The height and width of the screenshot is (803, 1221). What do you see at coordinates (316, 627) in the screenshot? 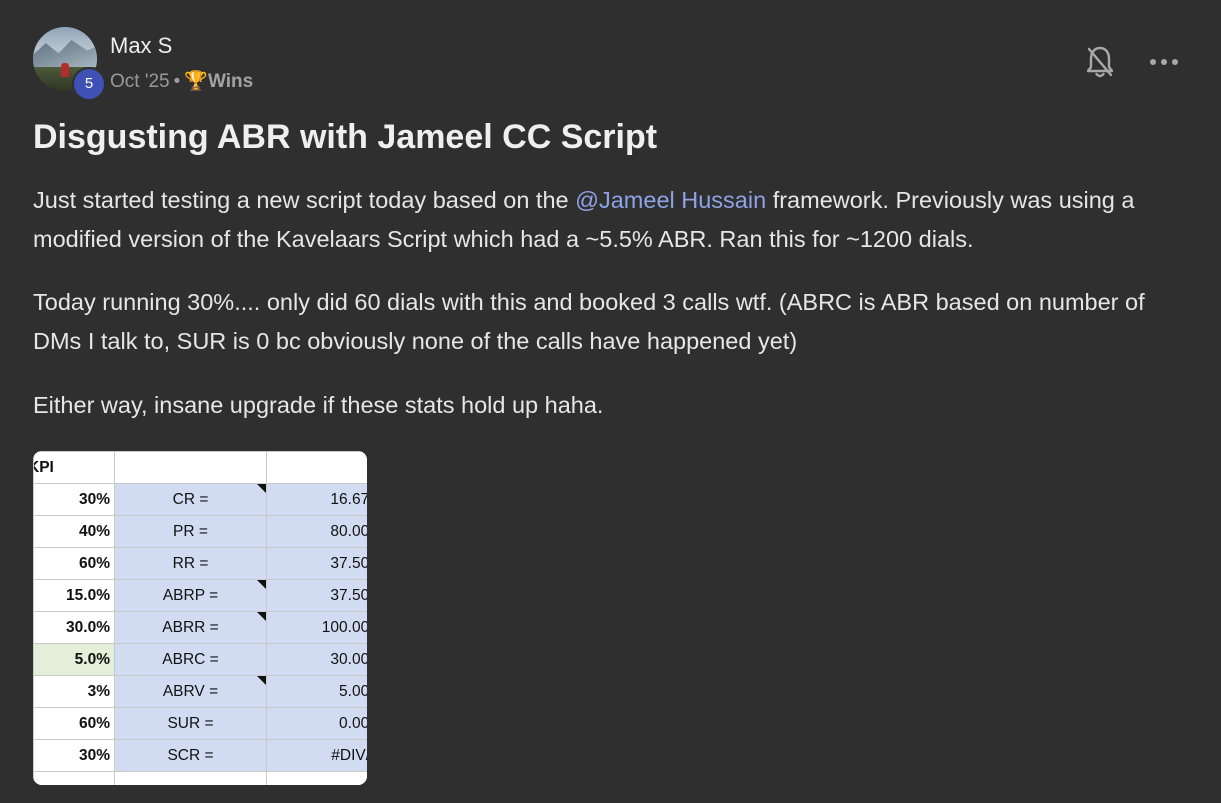
I see `kpi-value-cell: 100.00%` at bounding box center [316, 627].